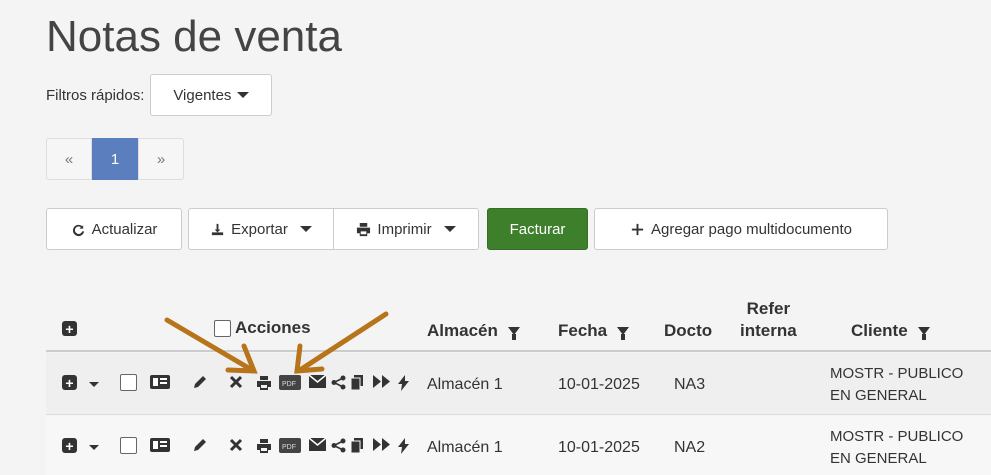  What do you see at coordinates (218, 229) in the screenshot?
I see `export-icon` at bounding box center [218, 229].